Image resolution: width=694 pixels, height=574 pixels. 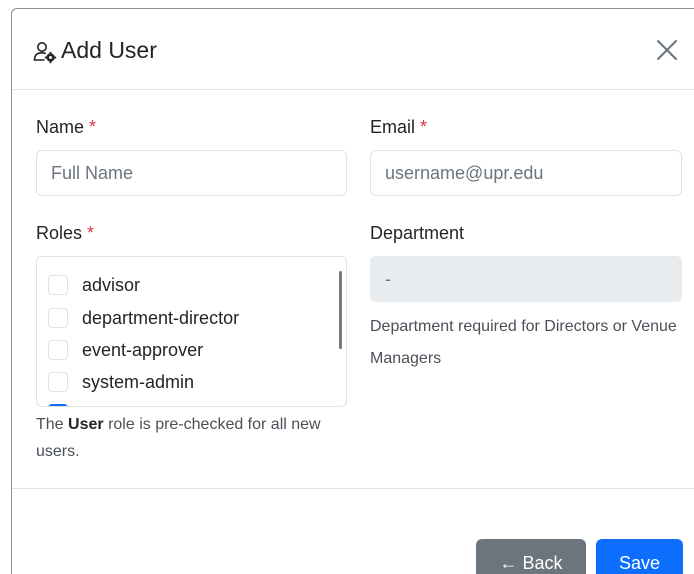 I want to click on role-label: user, so click(x=99, y=404).